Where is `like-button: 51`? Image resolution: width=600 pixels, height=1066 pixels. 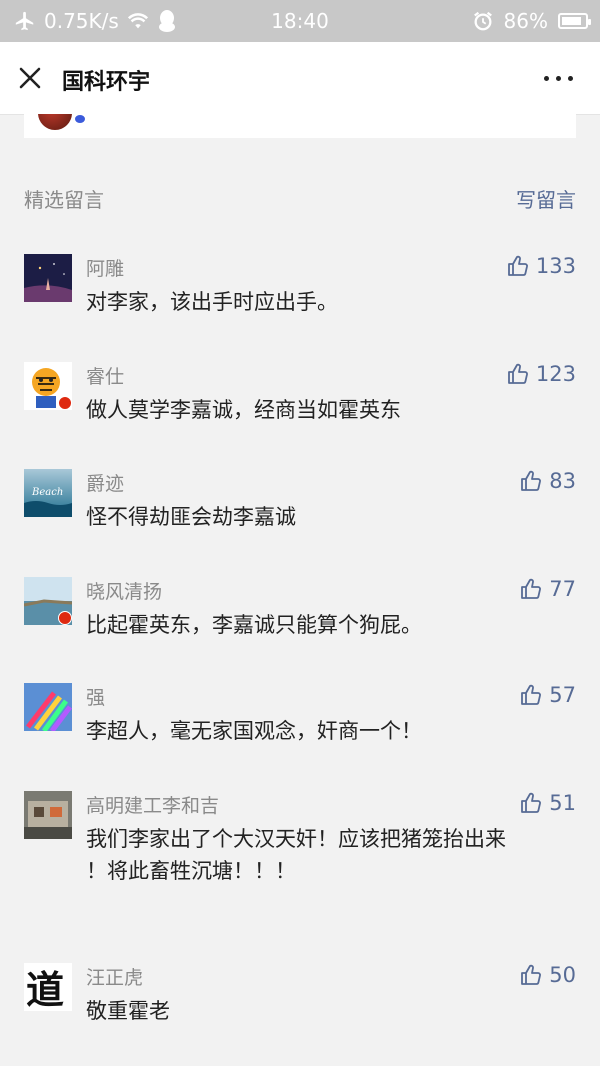 like-button: 51 is located at coordinates (547, 803).